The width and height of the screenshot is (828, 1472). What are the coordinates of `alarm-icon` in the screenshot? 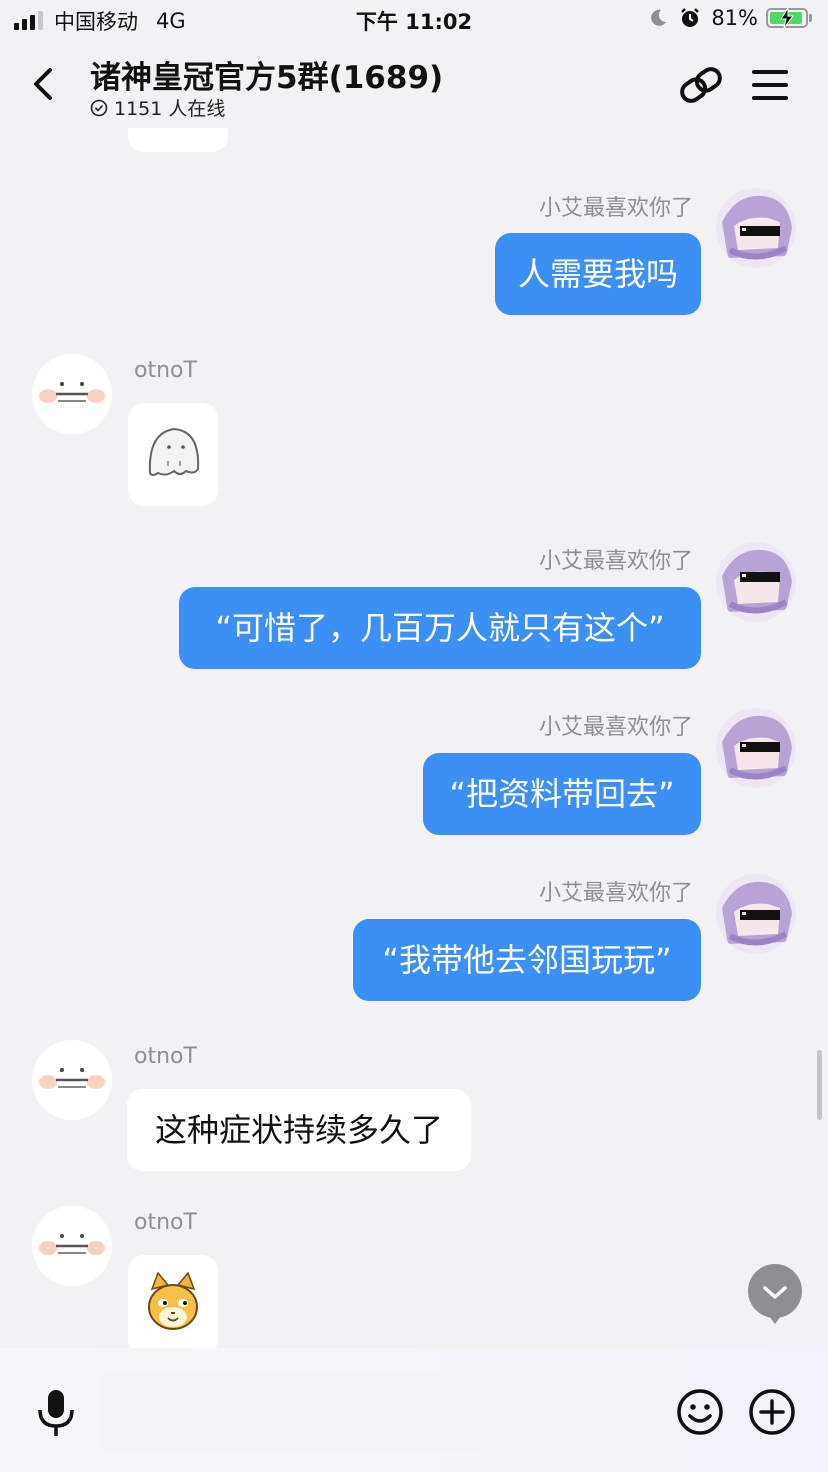 It's located at (690, 17).